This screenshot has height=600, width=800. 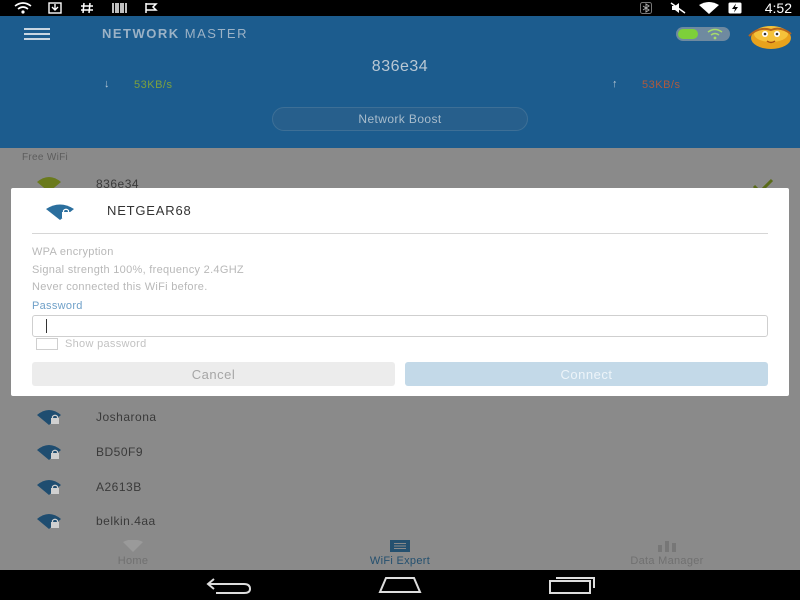 What do you see at coordinates (678, 8) in the screenshot?
I see `mute-icon` at bounding box center [678, 8].